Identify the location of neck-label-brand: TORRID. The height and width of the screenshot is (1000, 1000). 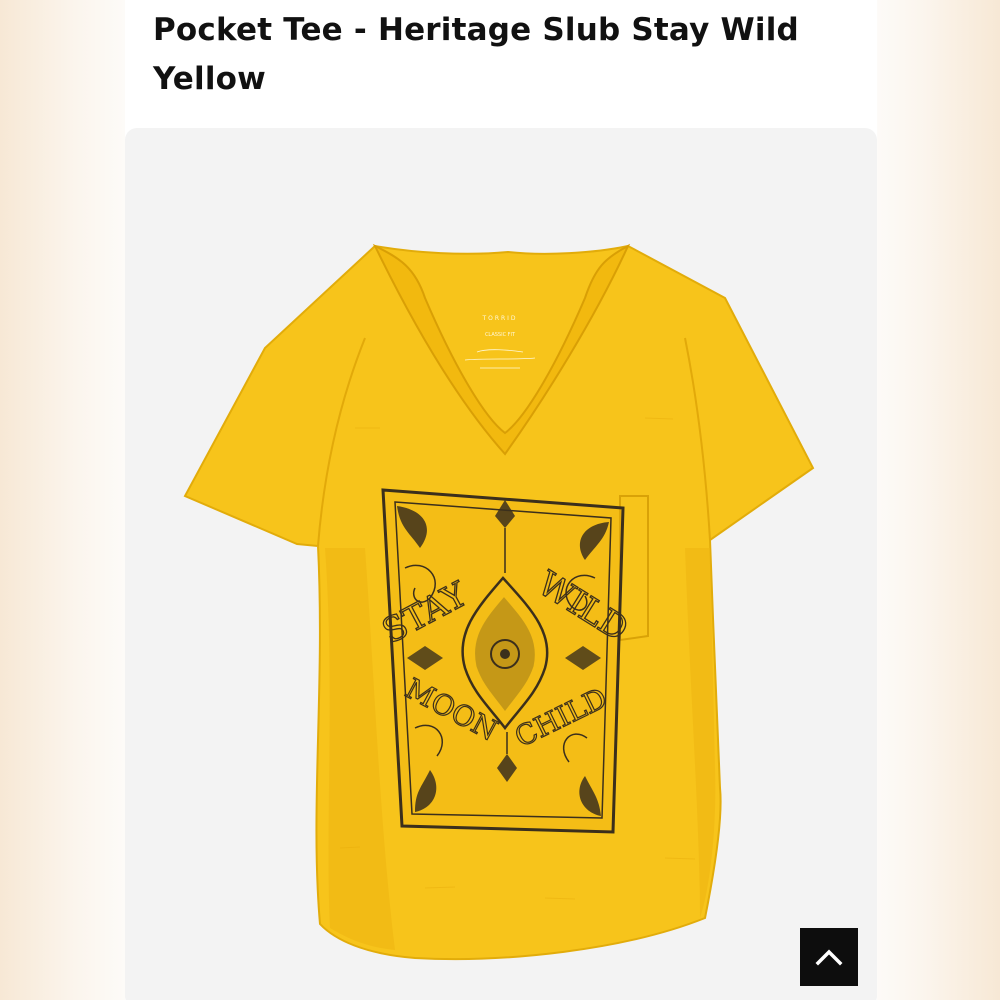
(499, 318).